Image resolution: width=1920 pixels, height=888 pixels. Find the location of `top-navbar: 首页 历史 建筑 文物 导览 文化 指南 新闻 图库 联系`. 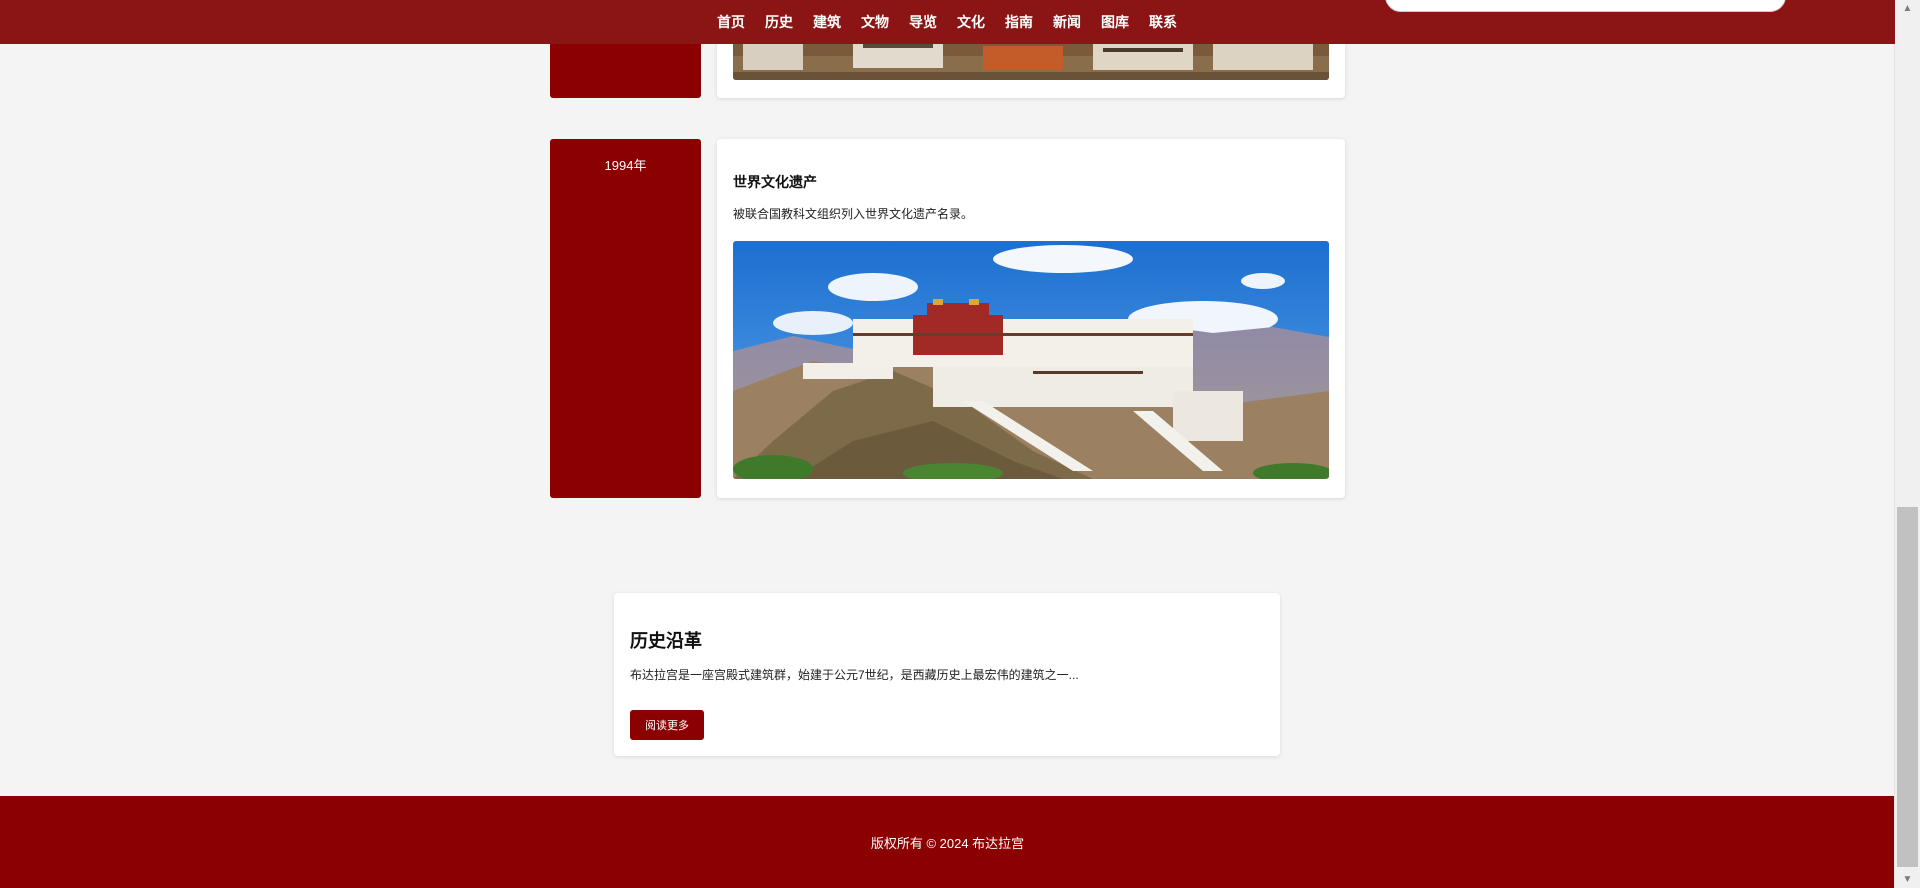

top-navbar: 首页 历史 建筑 文物 导览 文化 指南 新闻 图库 联系 is located at coordinates (947, 22).